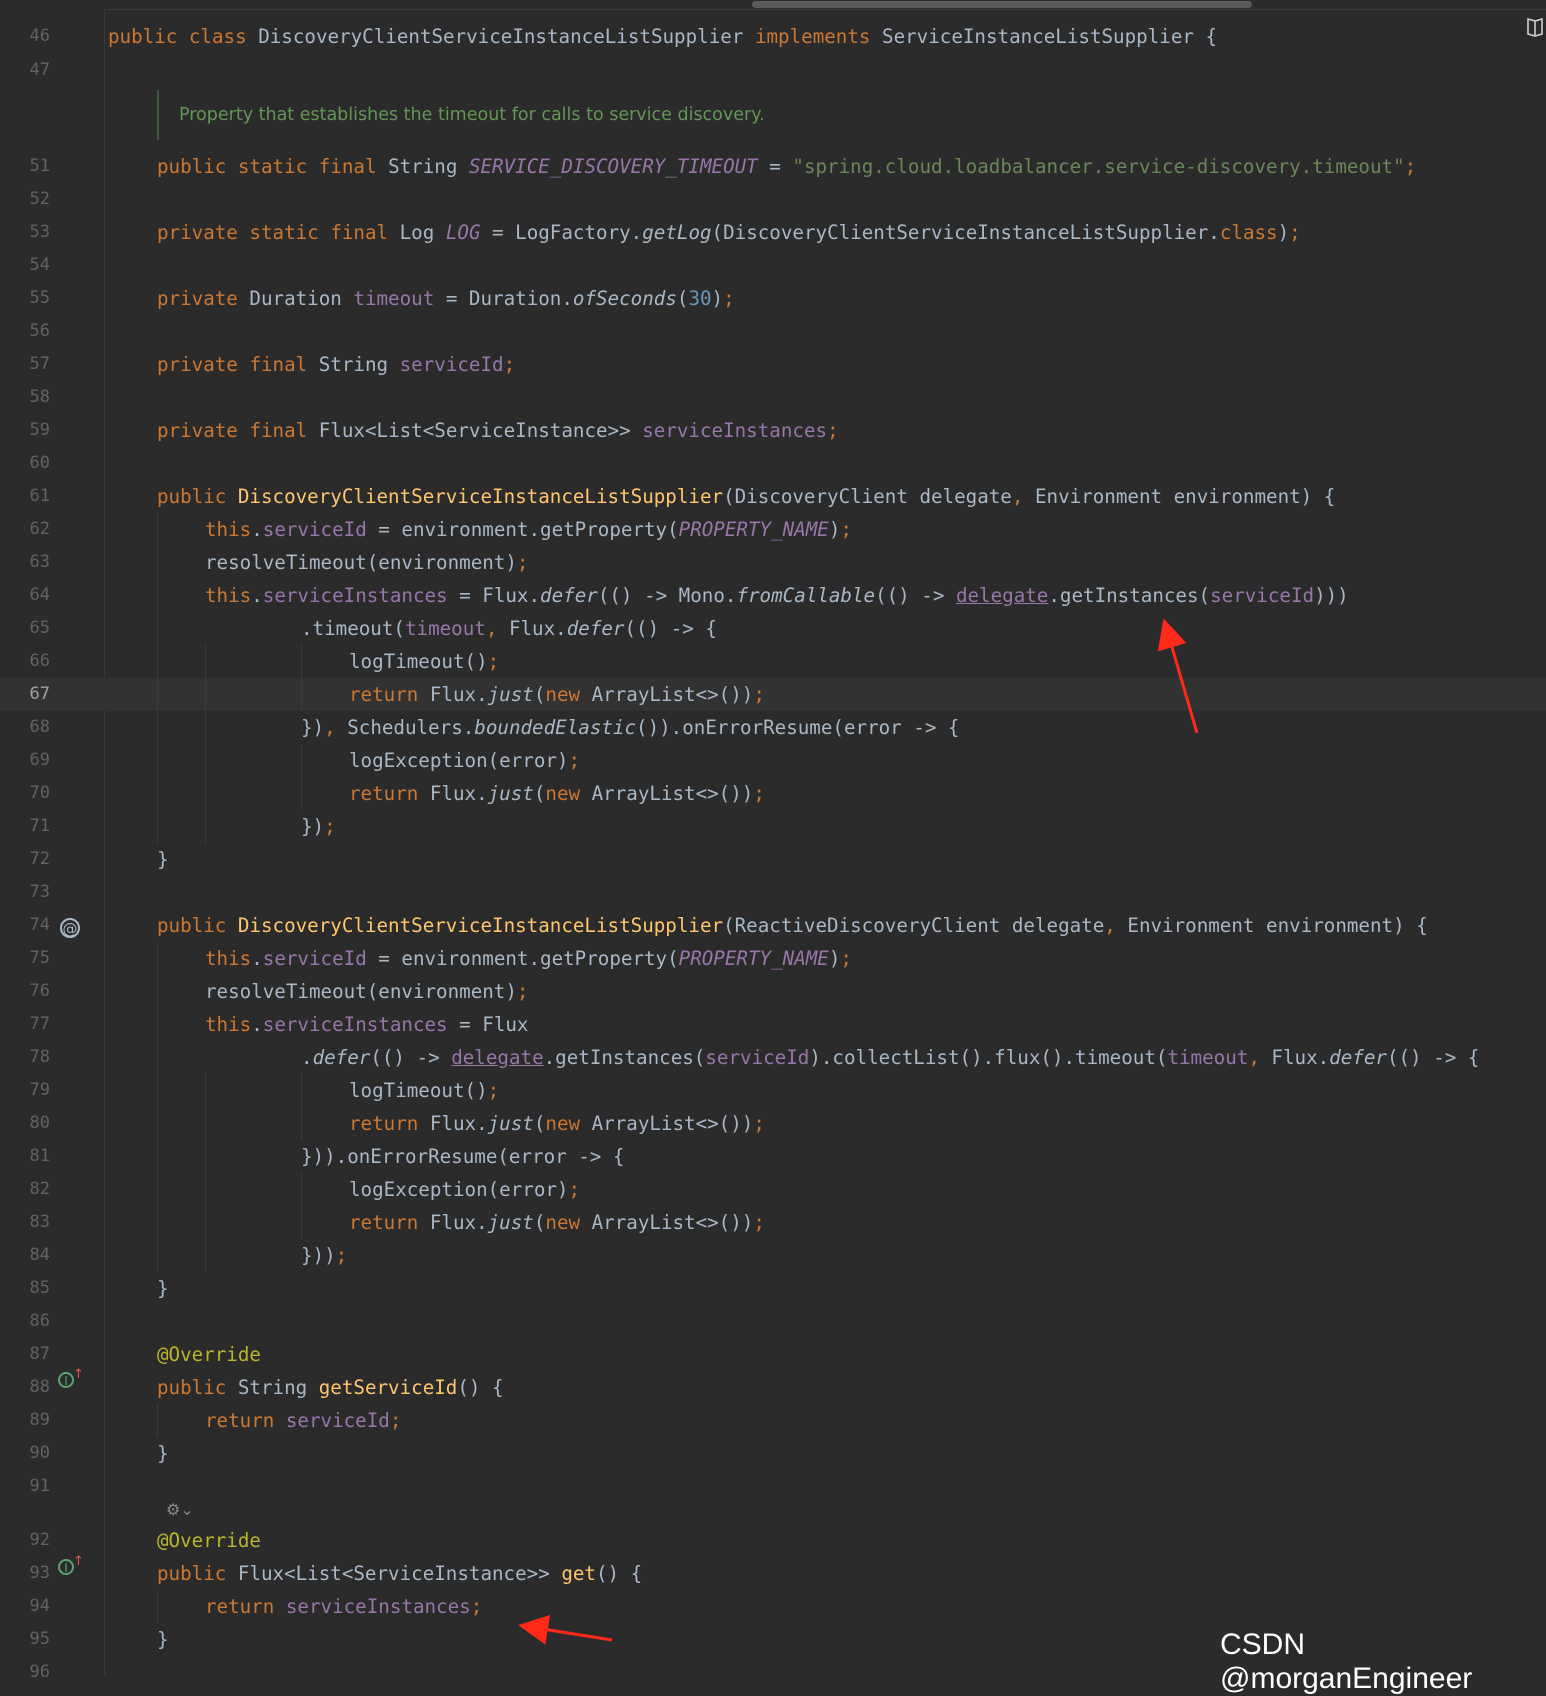  I want to click on red-arrow-left, so click(565, 1630).